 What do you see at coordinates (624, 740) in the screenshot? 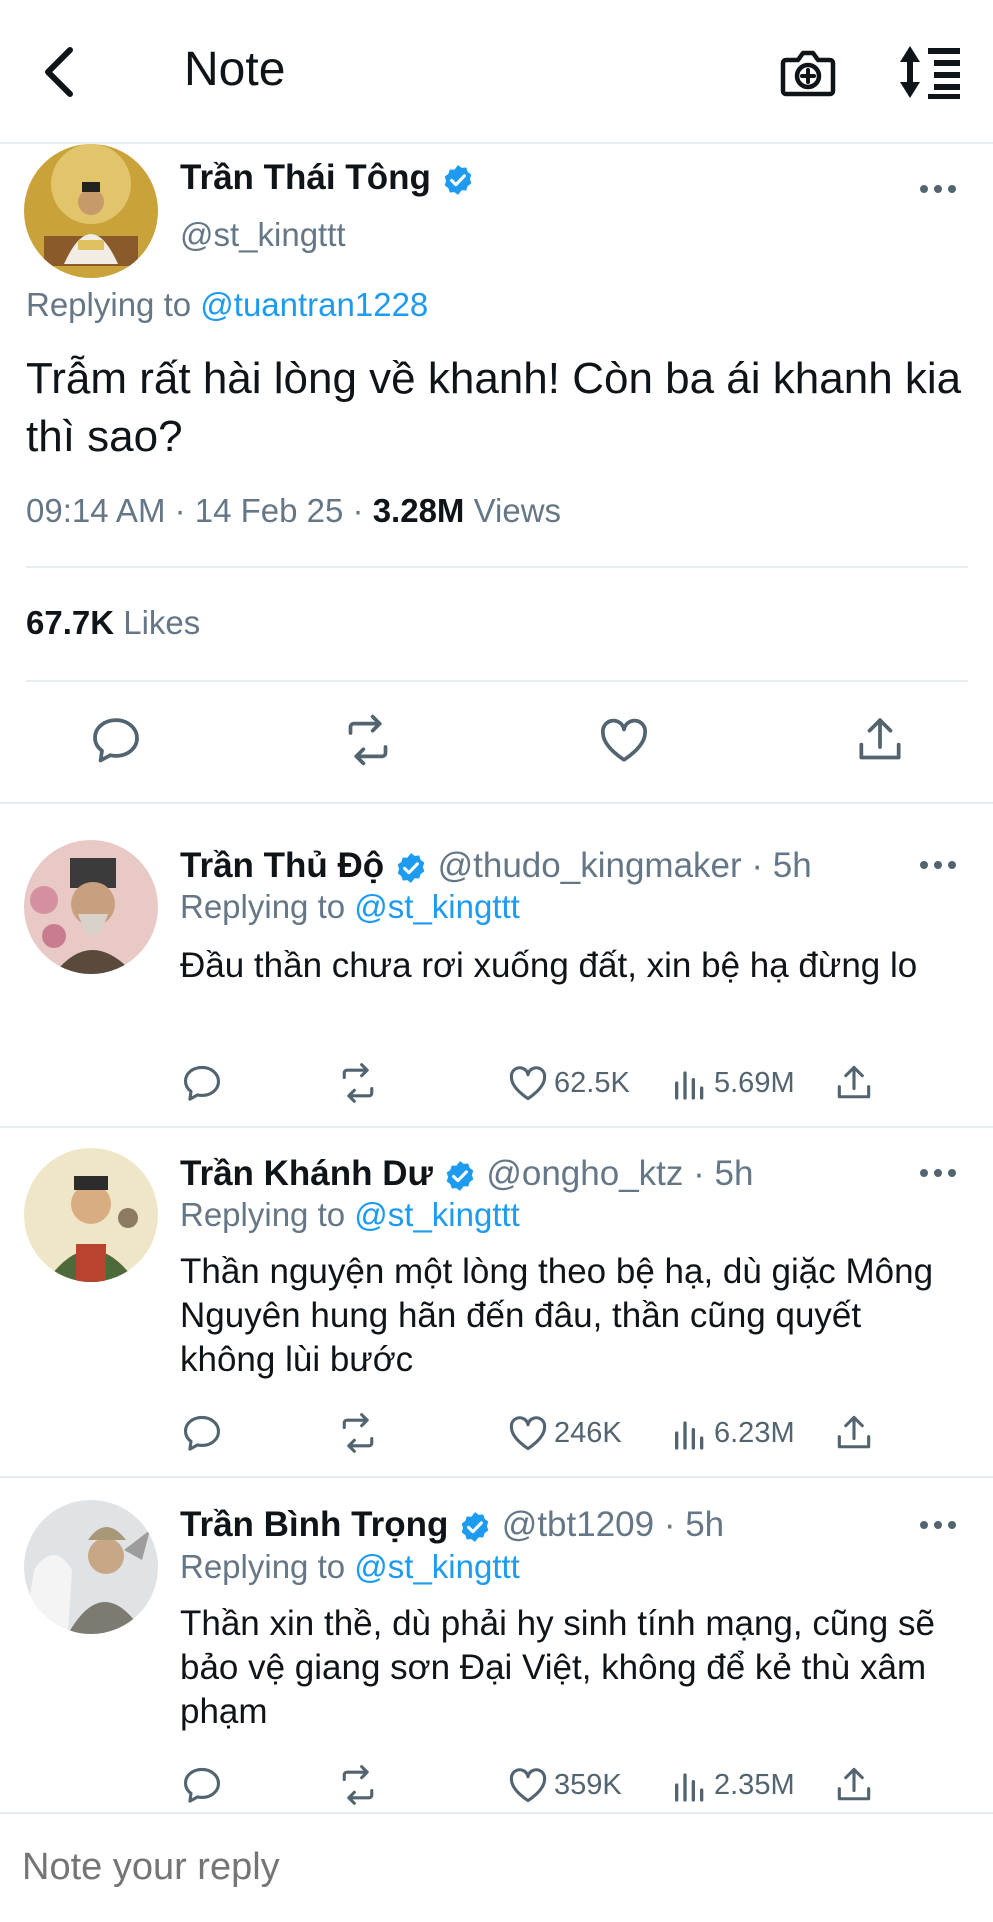
I see `like-icon` at bounding box center [624, 740].